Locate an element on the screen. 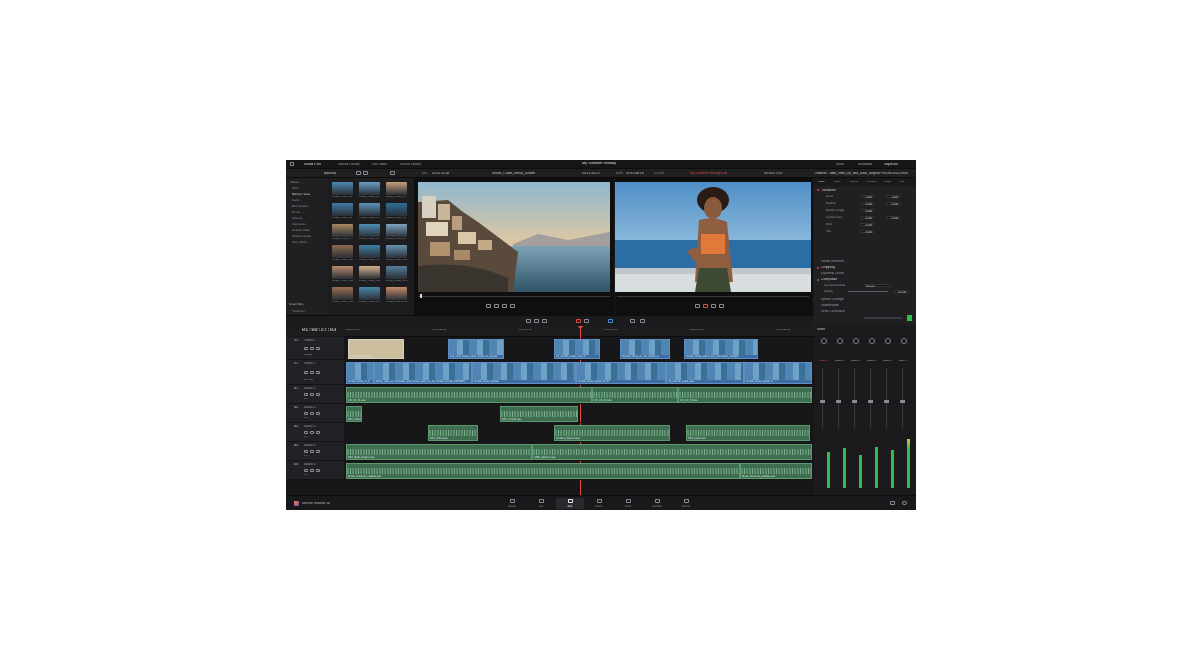  audio-level-slider is located at coordinates (883, 318).